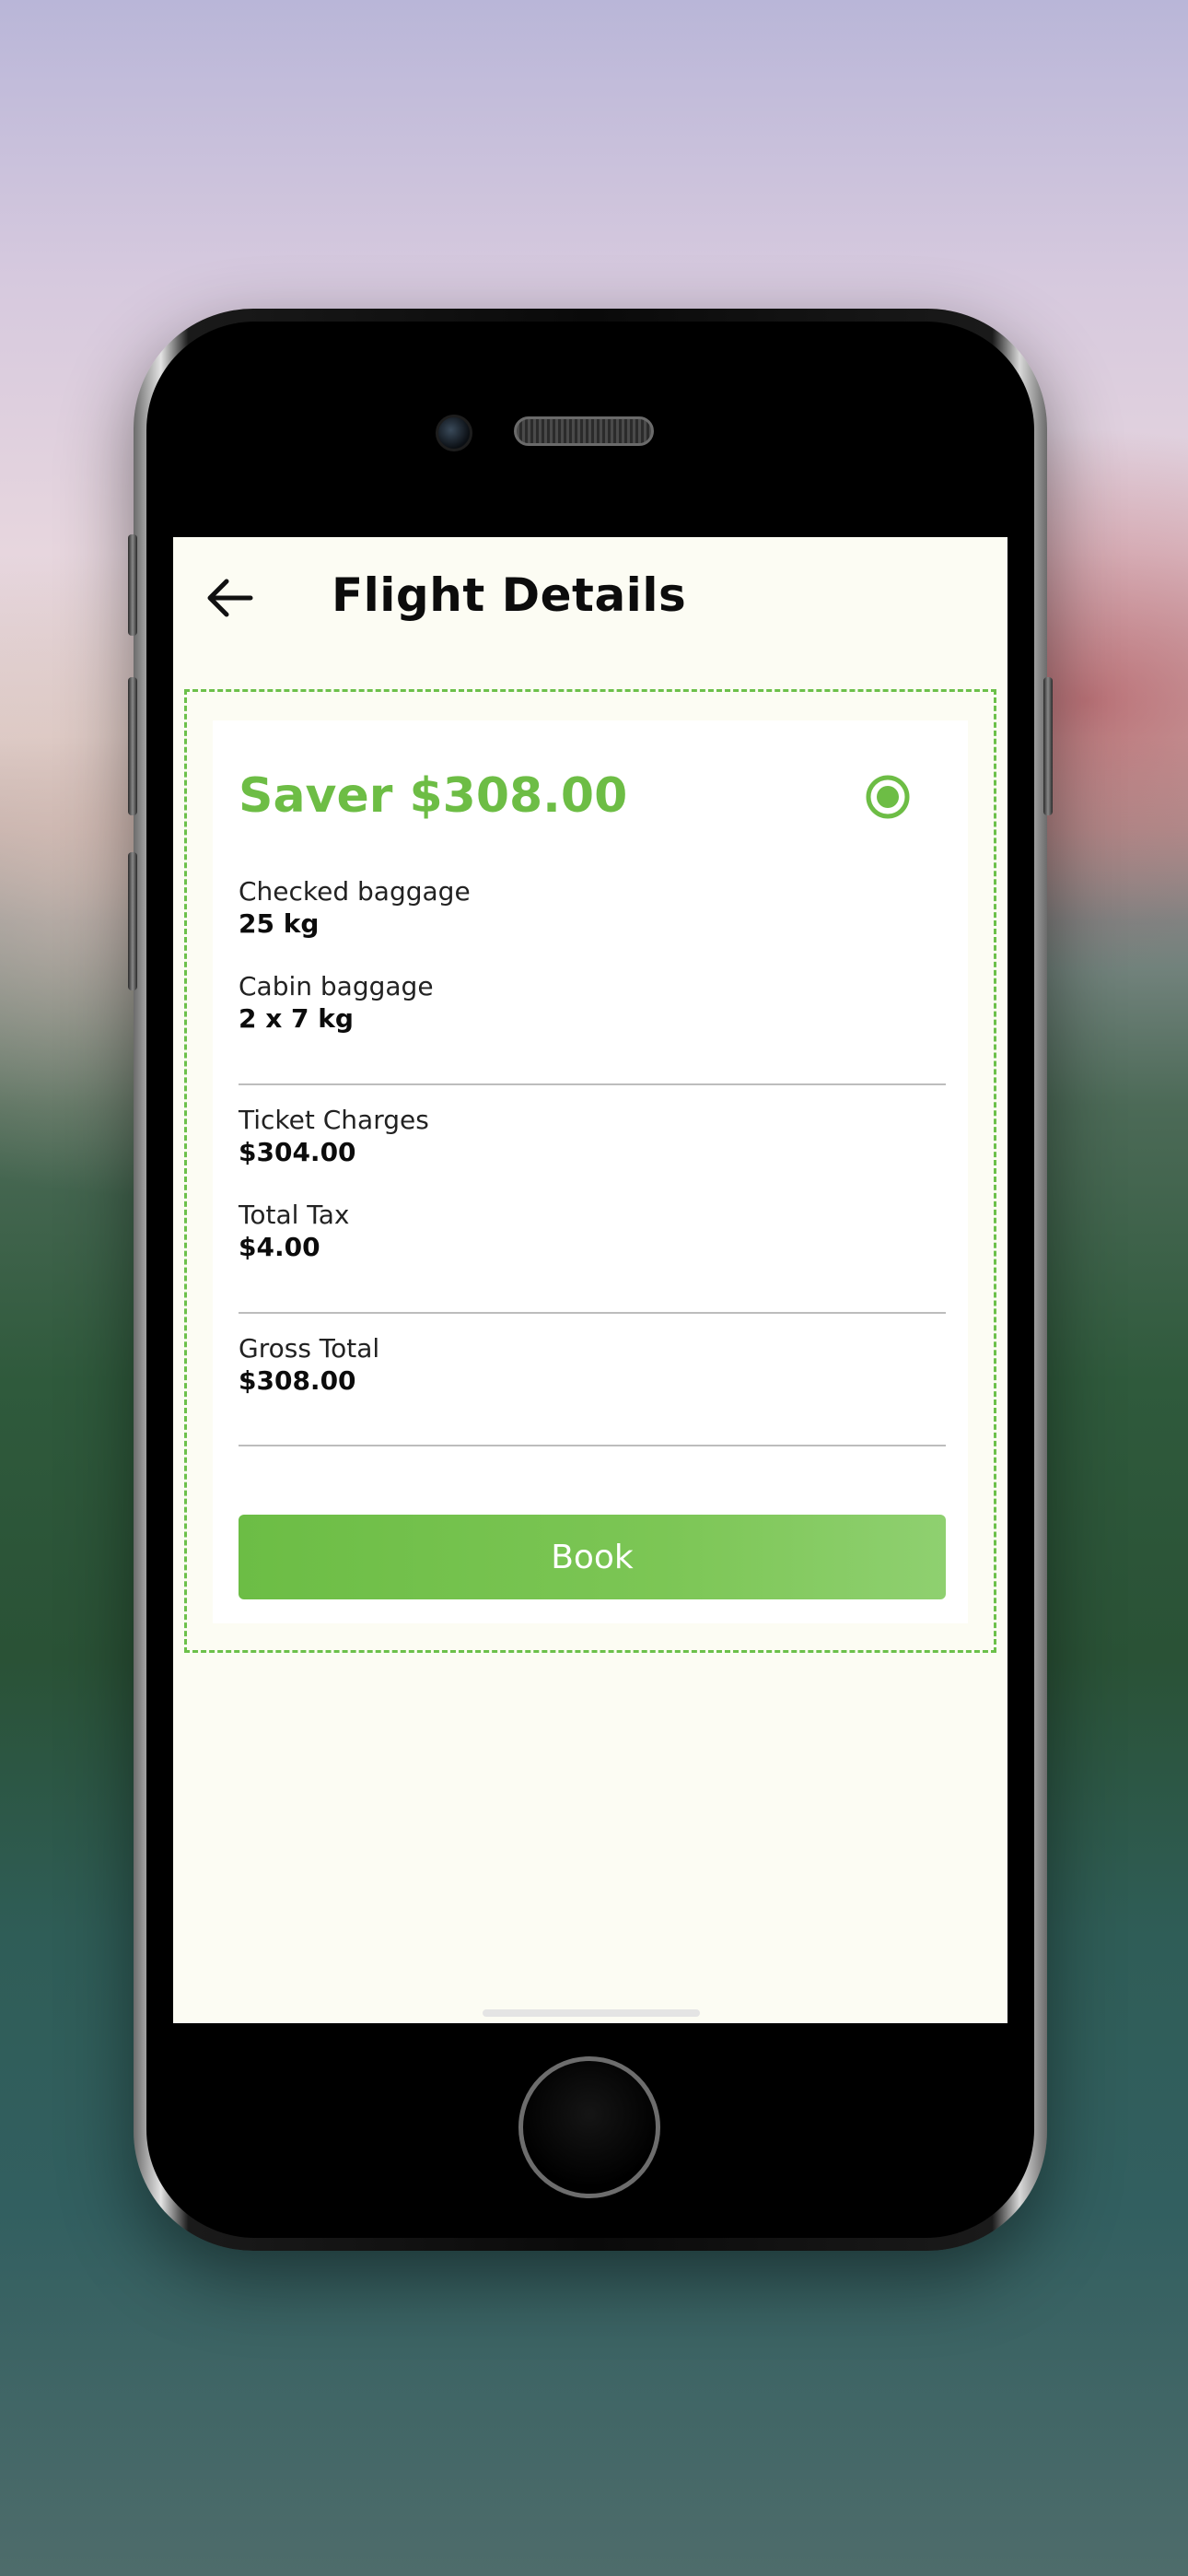  I want to click on cabin-baggage-row: Cabin baggage 2 x 7 kg, so click(336, 1002).